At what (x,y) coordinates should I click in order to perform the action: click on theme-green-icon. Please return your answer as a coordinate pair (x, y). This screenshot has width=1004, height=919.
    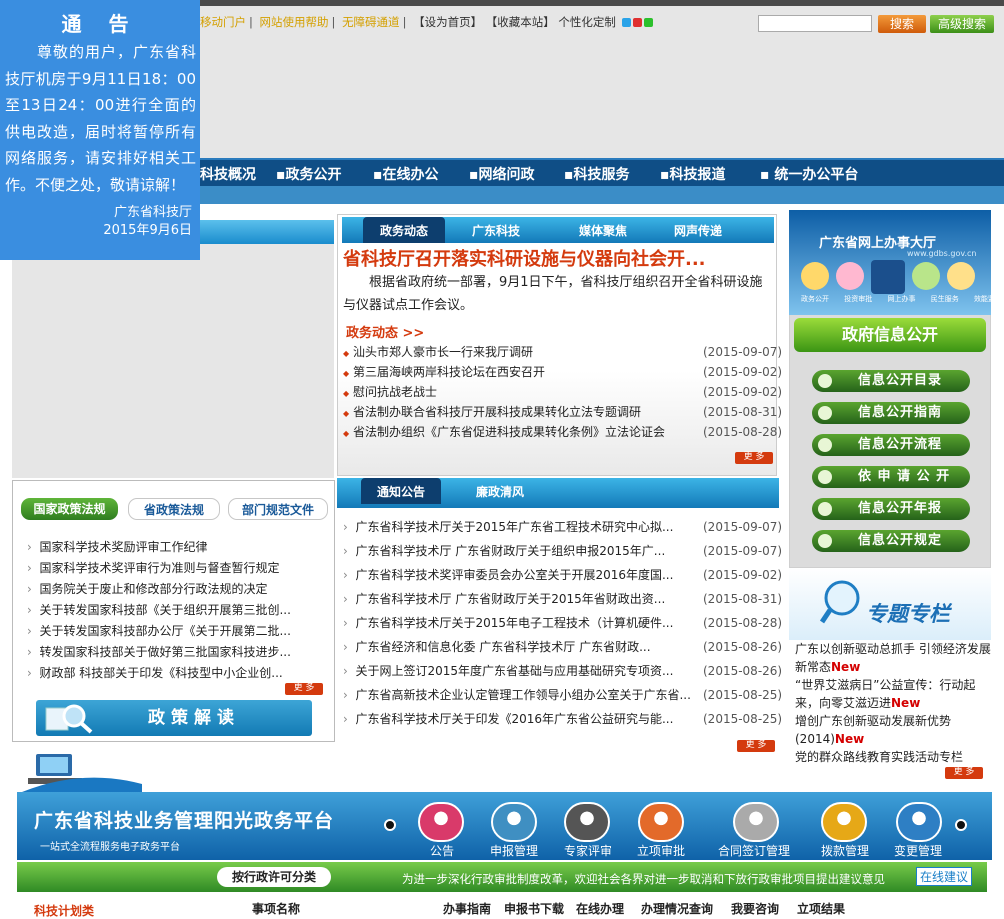
    Looking at the image, I should click on (648, 22).